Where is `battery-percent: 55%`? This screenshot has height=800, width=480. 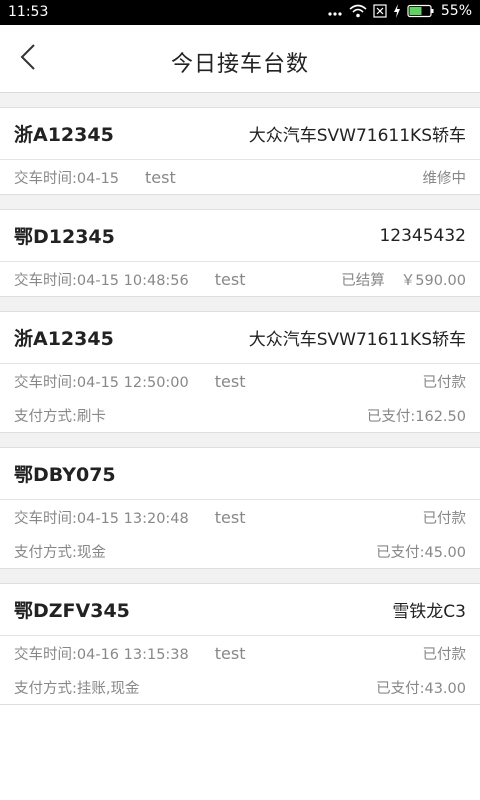 battery-percent: 55% is located at coordinates (456, 11).